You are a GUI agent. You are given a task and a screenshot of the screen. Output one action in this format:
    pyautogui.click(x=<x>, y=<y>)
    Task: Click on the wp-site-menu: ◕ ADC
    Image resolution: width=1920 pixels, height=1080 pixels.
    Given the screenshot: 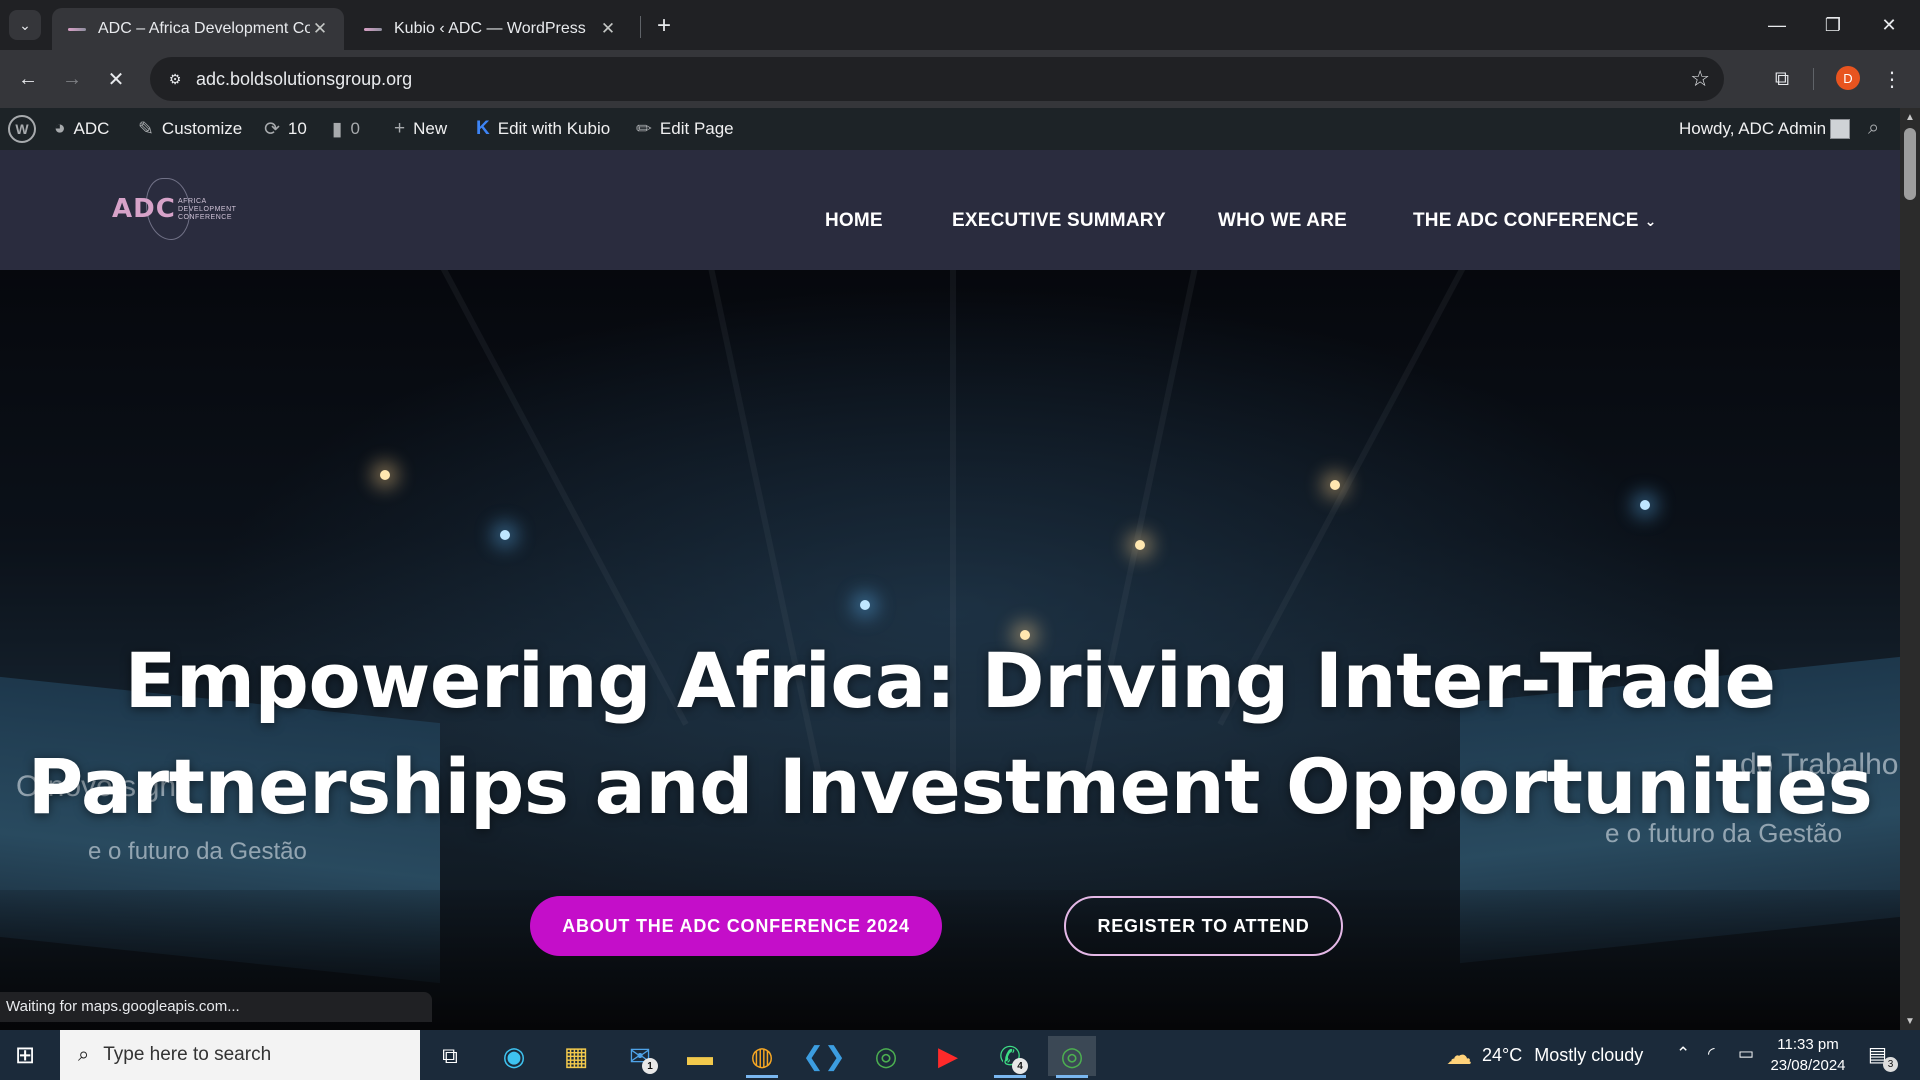 What is the action you would take?
    pyautogui.click(x=81, y=129)
    